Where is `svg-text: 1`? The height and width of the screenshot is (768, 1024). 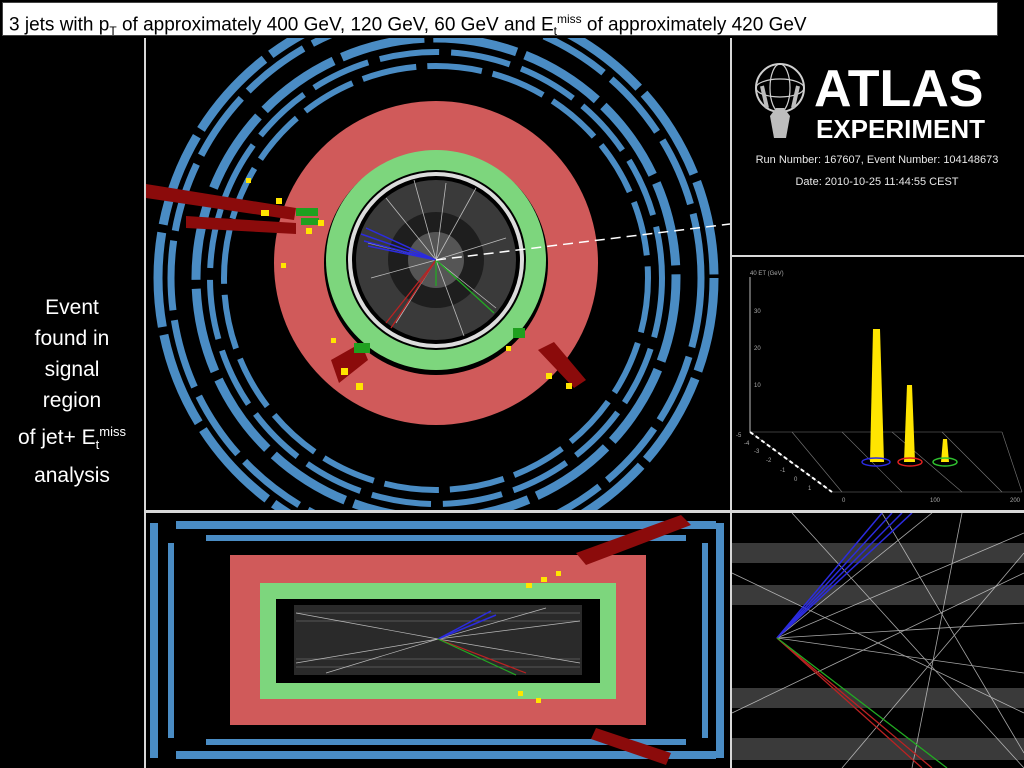 svg-text: 1 is located at coordinates (810, 489).